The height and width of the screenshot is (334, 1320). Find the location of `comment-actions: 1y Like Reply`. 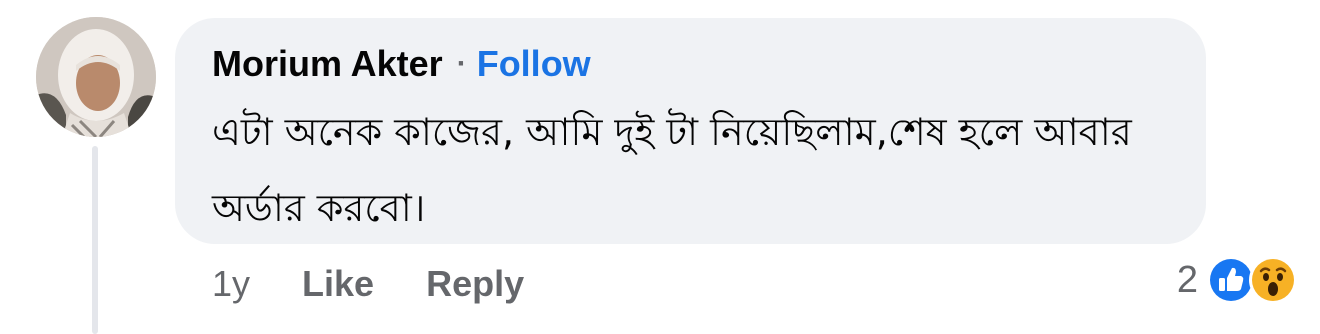

comment-actions: 1y Like Reply is located at coordinates (394, 284).